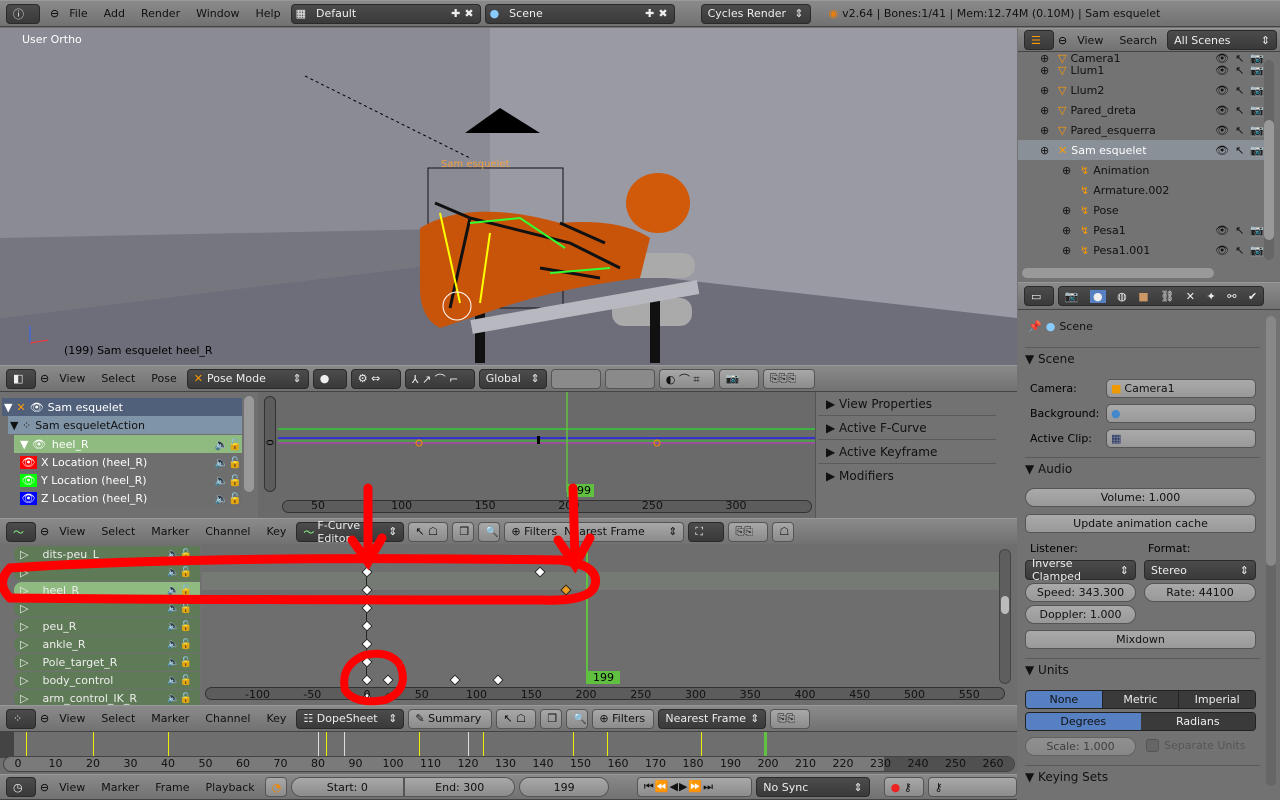 The height and width of the screenshot is (800, 1280). I want to click on editor-type-dopesheet: ⁘, so click(21, 718).